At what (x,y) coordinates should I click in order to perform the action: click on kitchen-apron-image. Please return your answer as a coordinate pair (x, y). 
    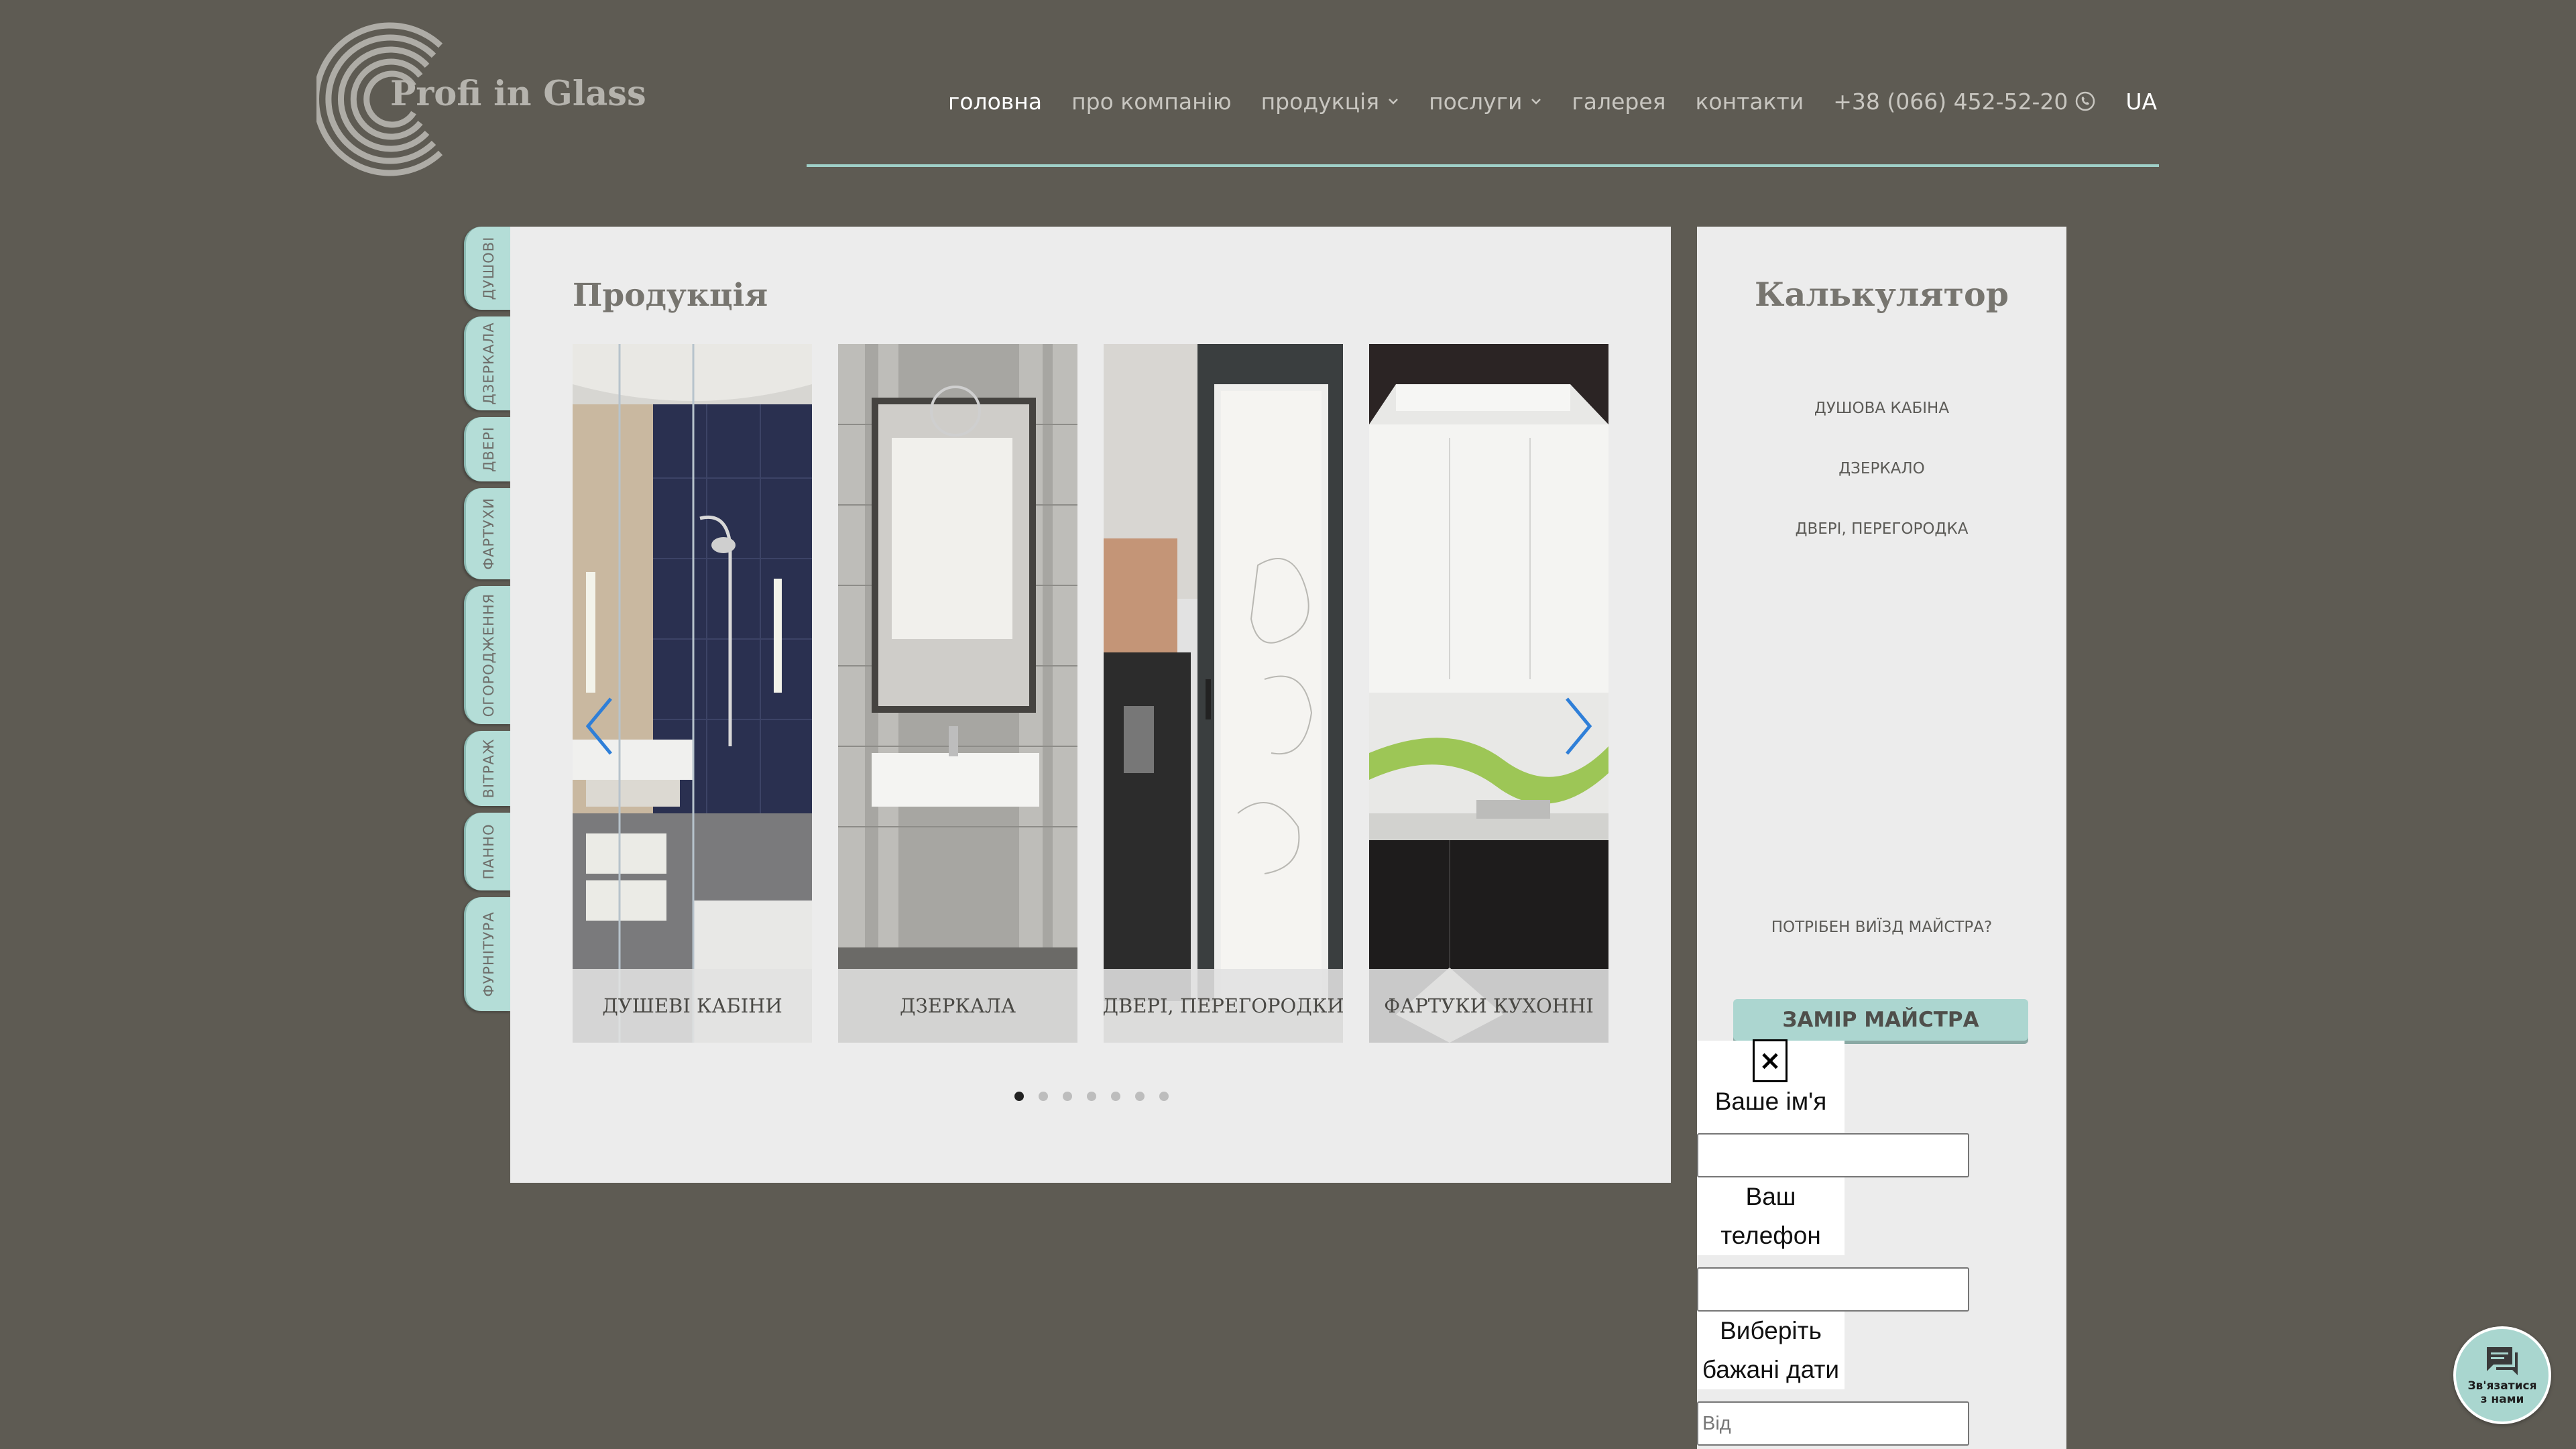
    Looking at the image, I should click on (1488, 694).